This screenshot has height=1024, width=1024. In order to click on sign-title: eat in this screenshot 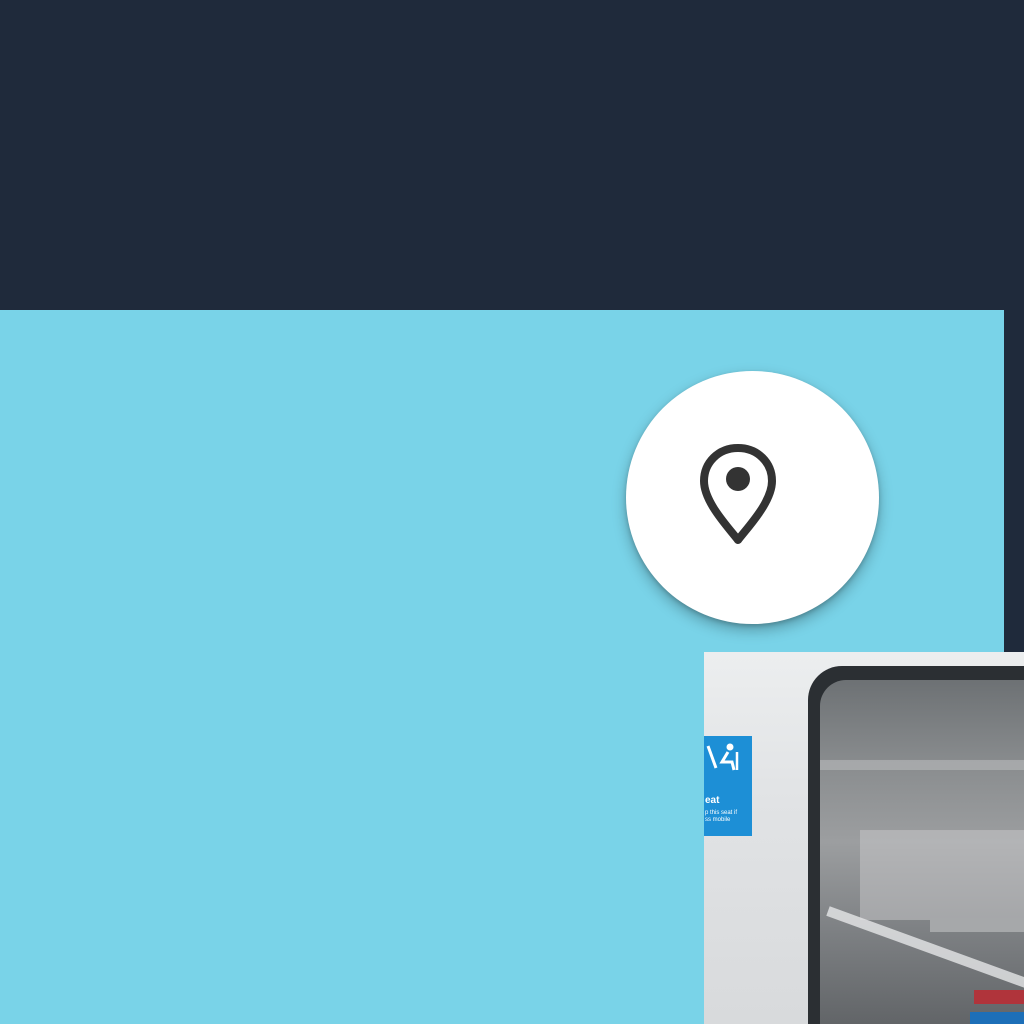, I will do `click(712, 800)`.